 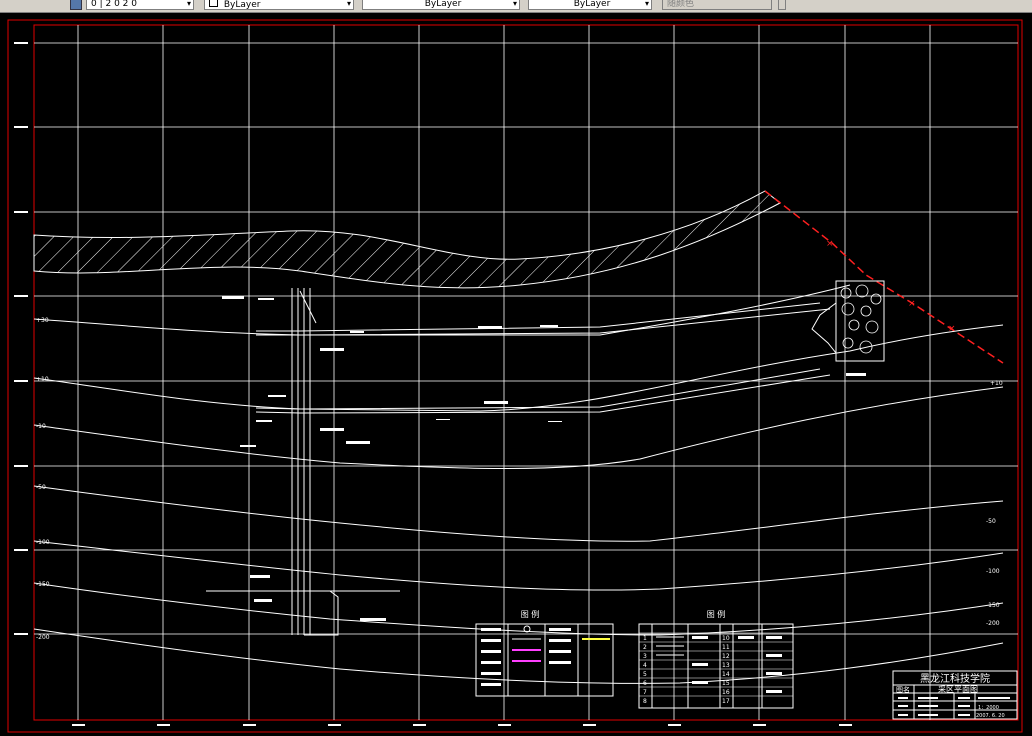 I want to click on lineweight-value: ByLayer, so click(x=592, y=4).